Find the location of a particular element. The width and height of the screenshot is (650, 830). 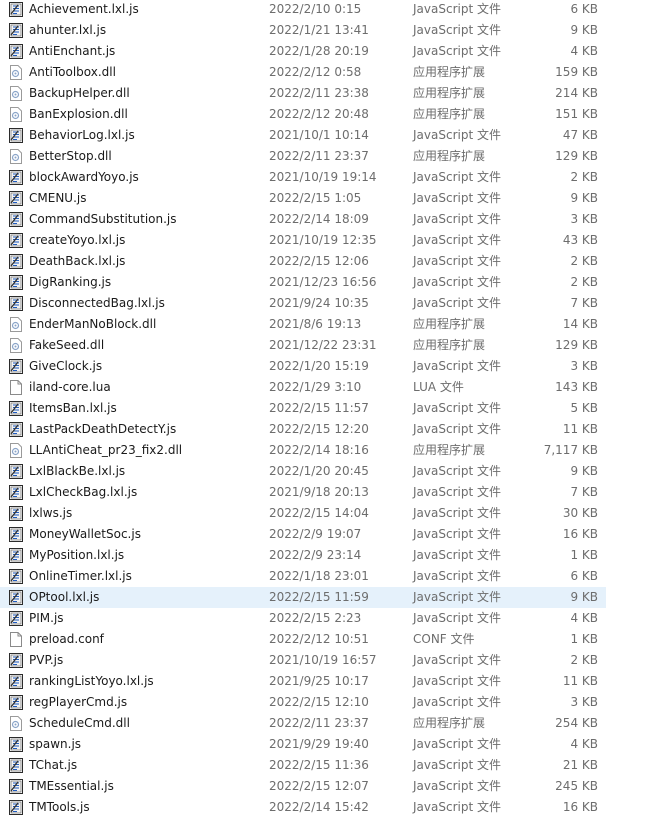

file-name: MoneyWalletSoc.js is located at coordinates (85, 534).